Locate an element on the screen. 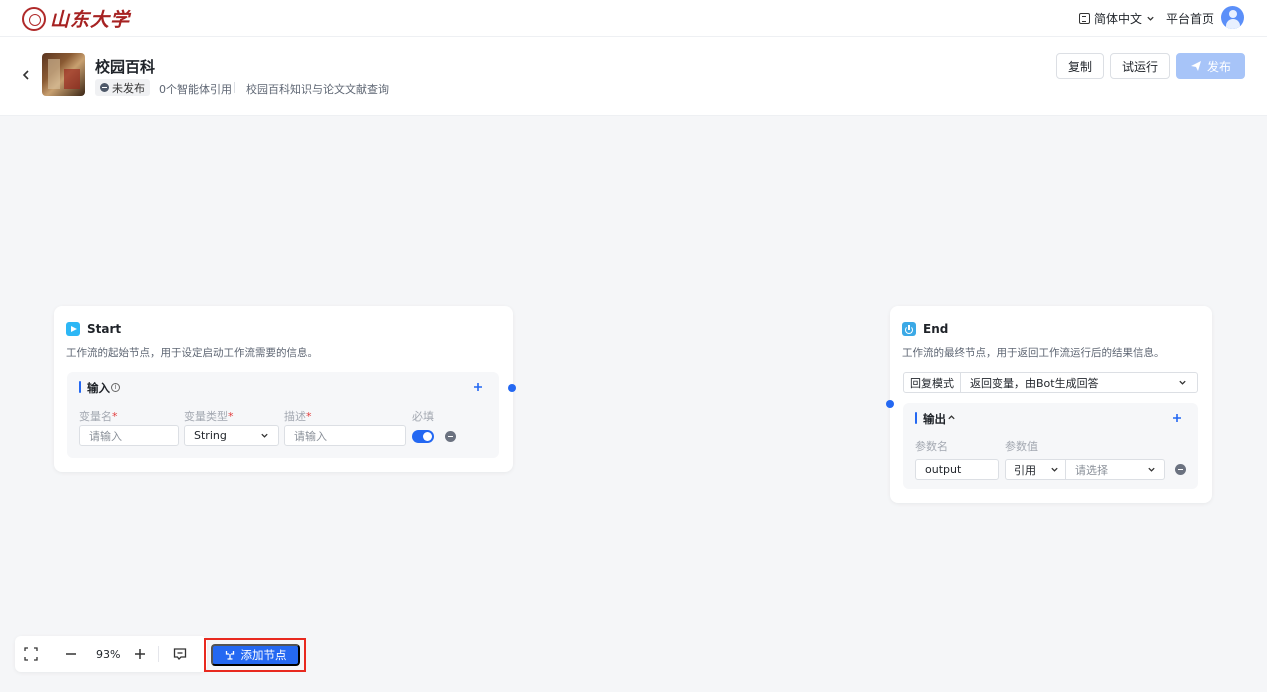 Image resolution: width=1267 pixels, height=692 pixels. university-seal-icon is located at coordinates (34, 18).